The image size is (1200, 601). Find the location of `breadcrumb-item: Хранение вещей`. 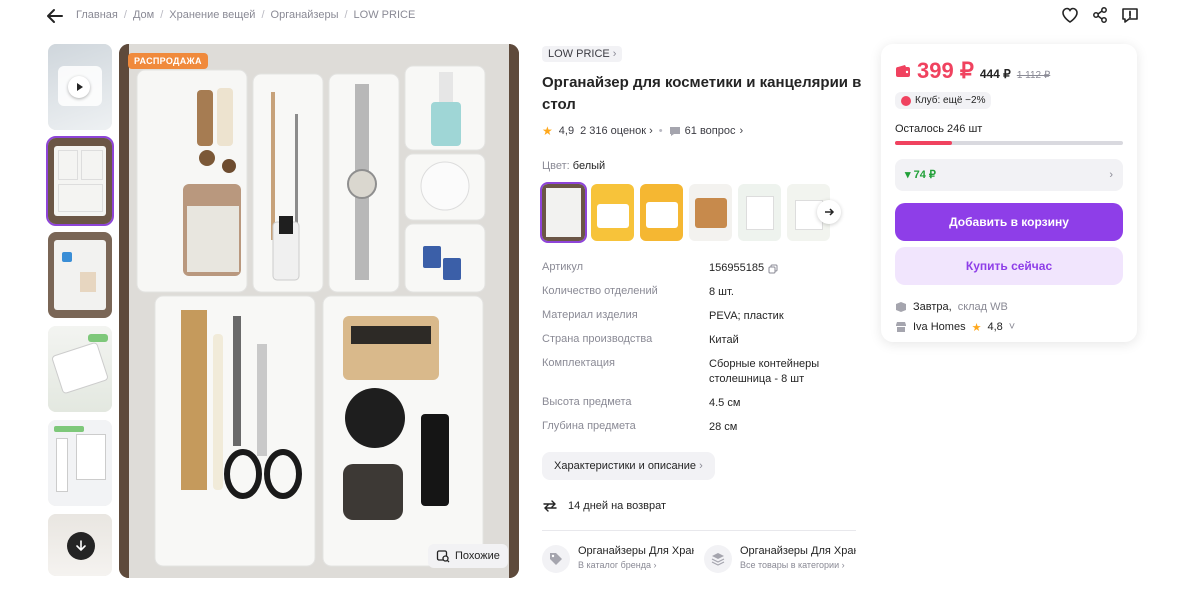

breadcrumb-item: Хранение вещей is located at coordinates (212, 15).